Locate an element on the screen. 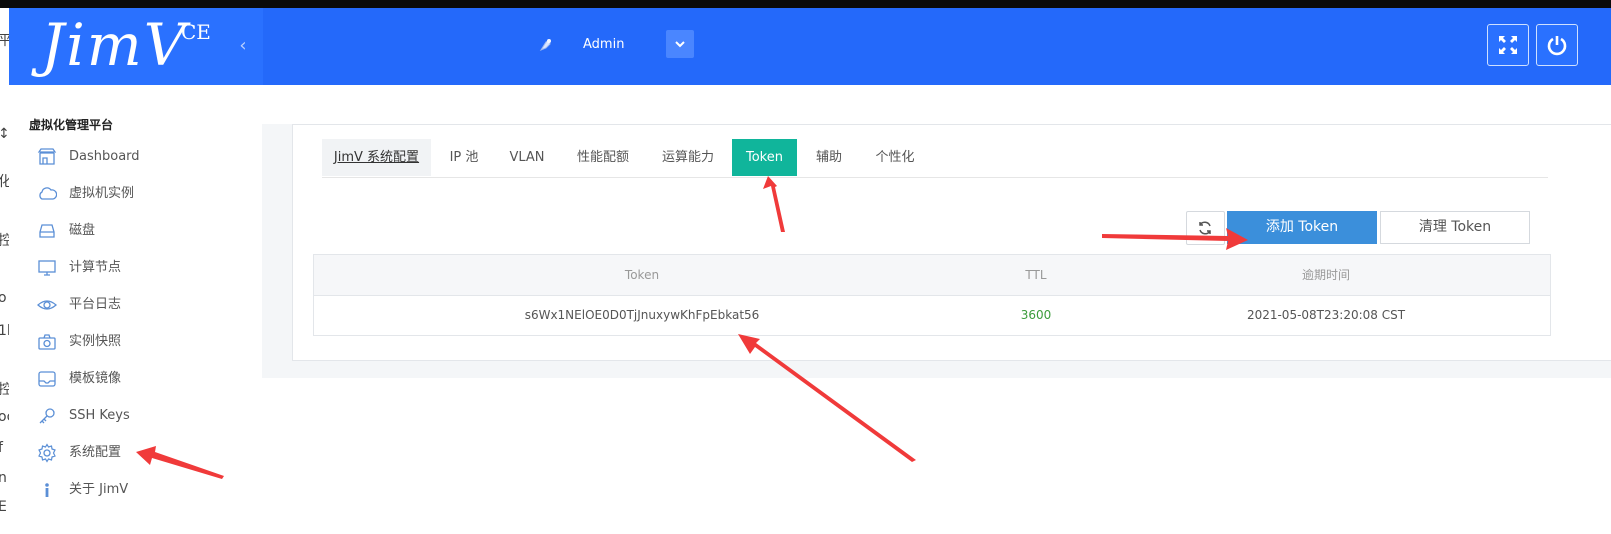 The width and height of the screenshot is (1611, 534). sidebar-item-label: 计算节点 is located at coordinates (95, 267).